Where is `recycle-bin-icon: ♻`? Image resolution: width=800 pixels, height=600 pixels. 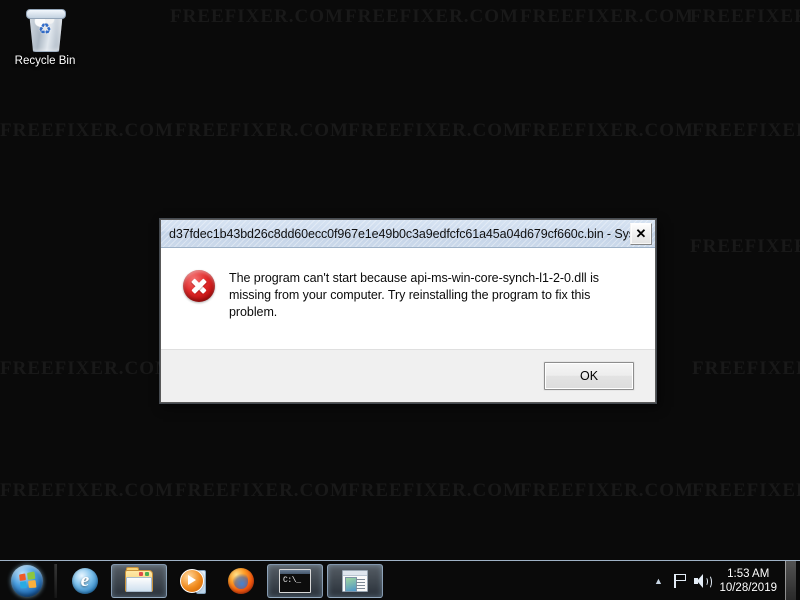 recycle-bin-icon: ♻ is located at coordinates (45, 29).